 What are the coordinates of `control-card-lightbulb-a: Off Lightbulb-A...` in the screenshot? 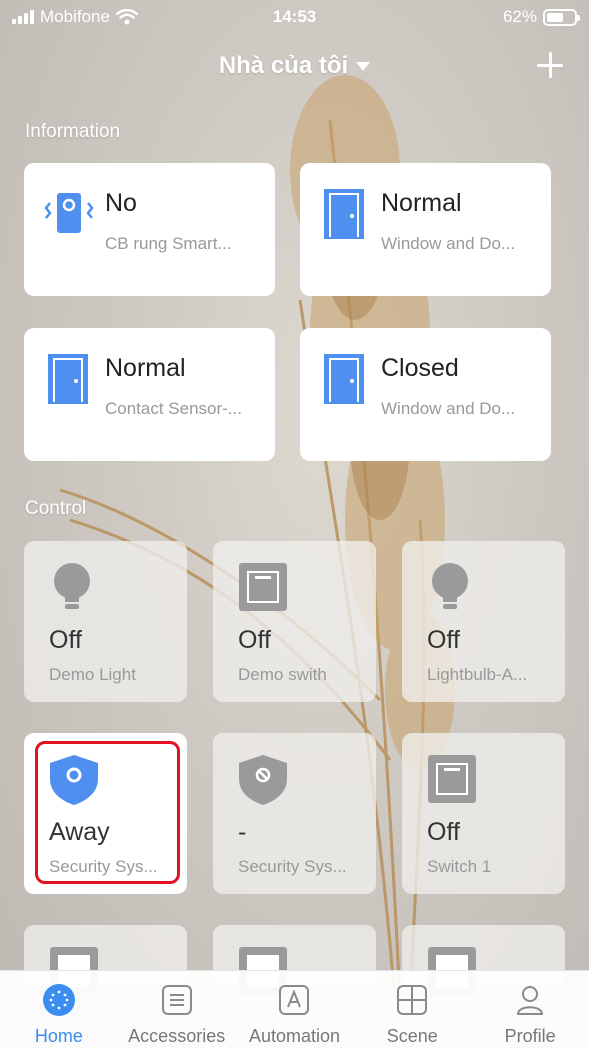 It's located at (483, 621).